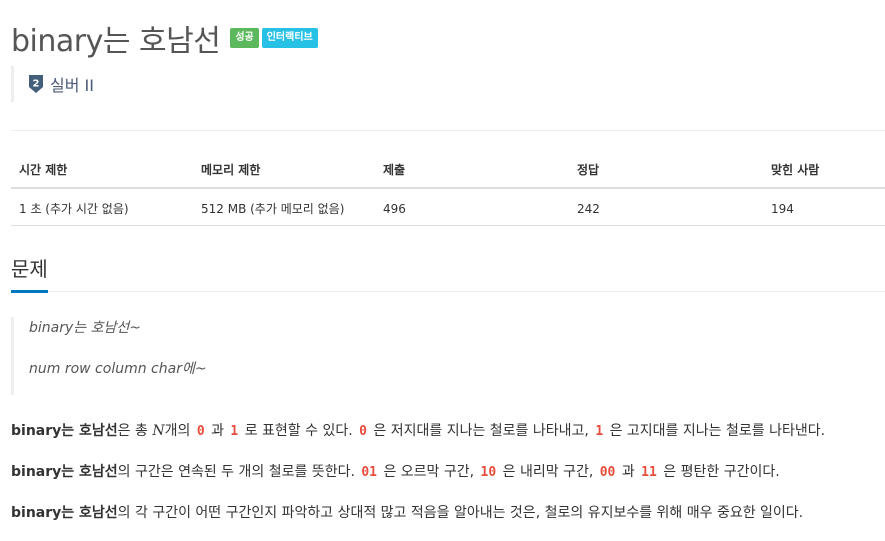 The width and height of the screenshot is (885, 541). What do you see at coordinates (666, 169) in the screenshot?
I see `header-accepted: 정답` at bounding box center [666, 169].